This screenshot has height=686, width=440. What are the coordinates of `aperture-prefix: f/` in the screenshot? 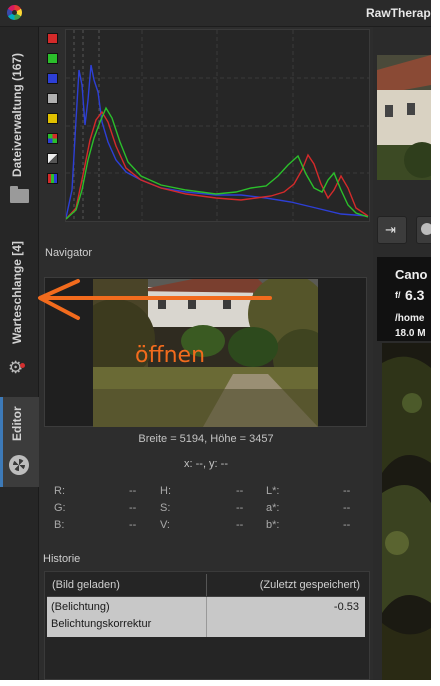 It's located at (398, 295).